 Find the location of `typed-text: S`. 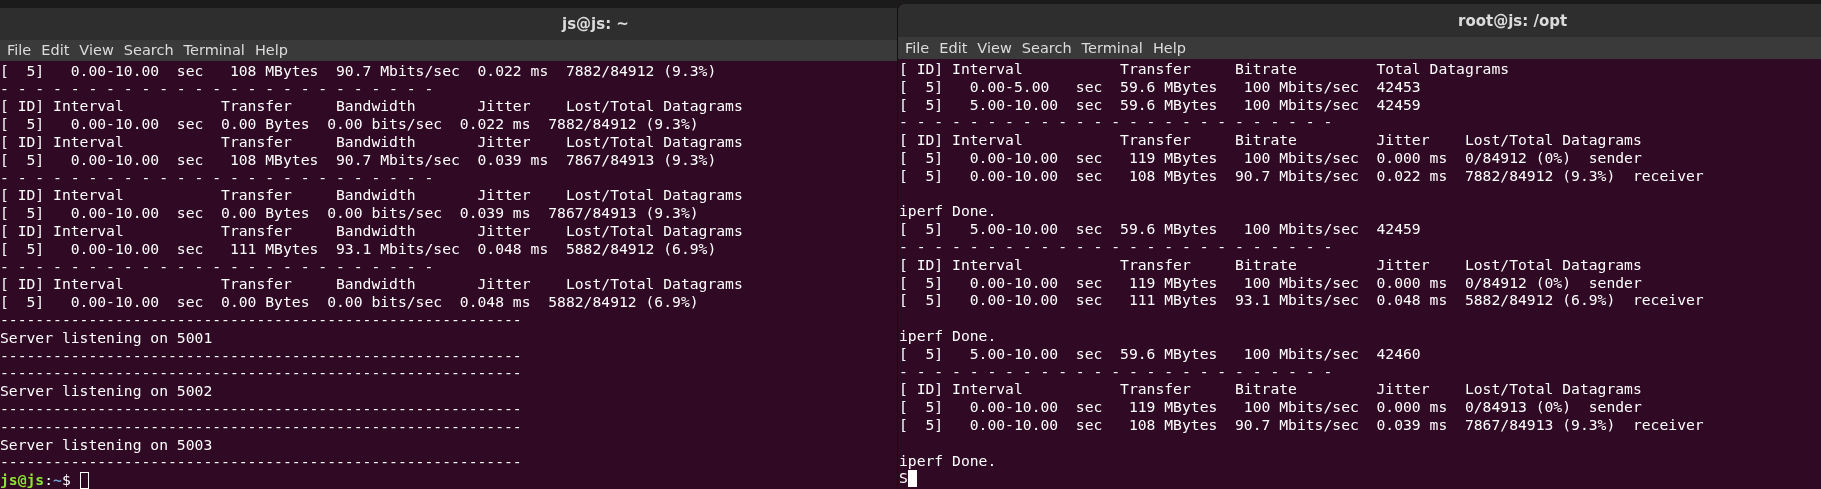

typed-text: S is located at coordinates (903, 478).